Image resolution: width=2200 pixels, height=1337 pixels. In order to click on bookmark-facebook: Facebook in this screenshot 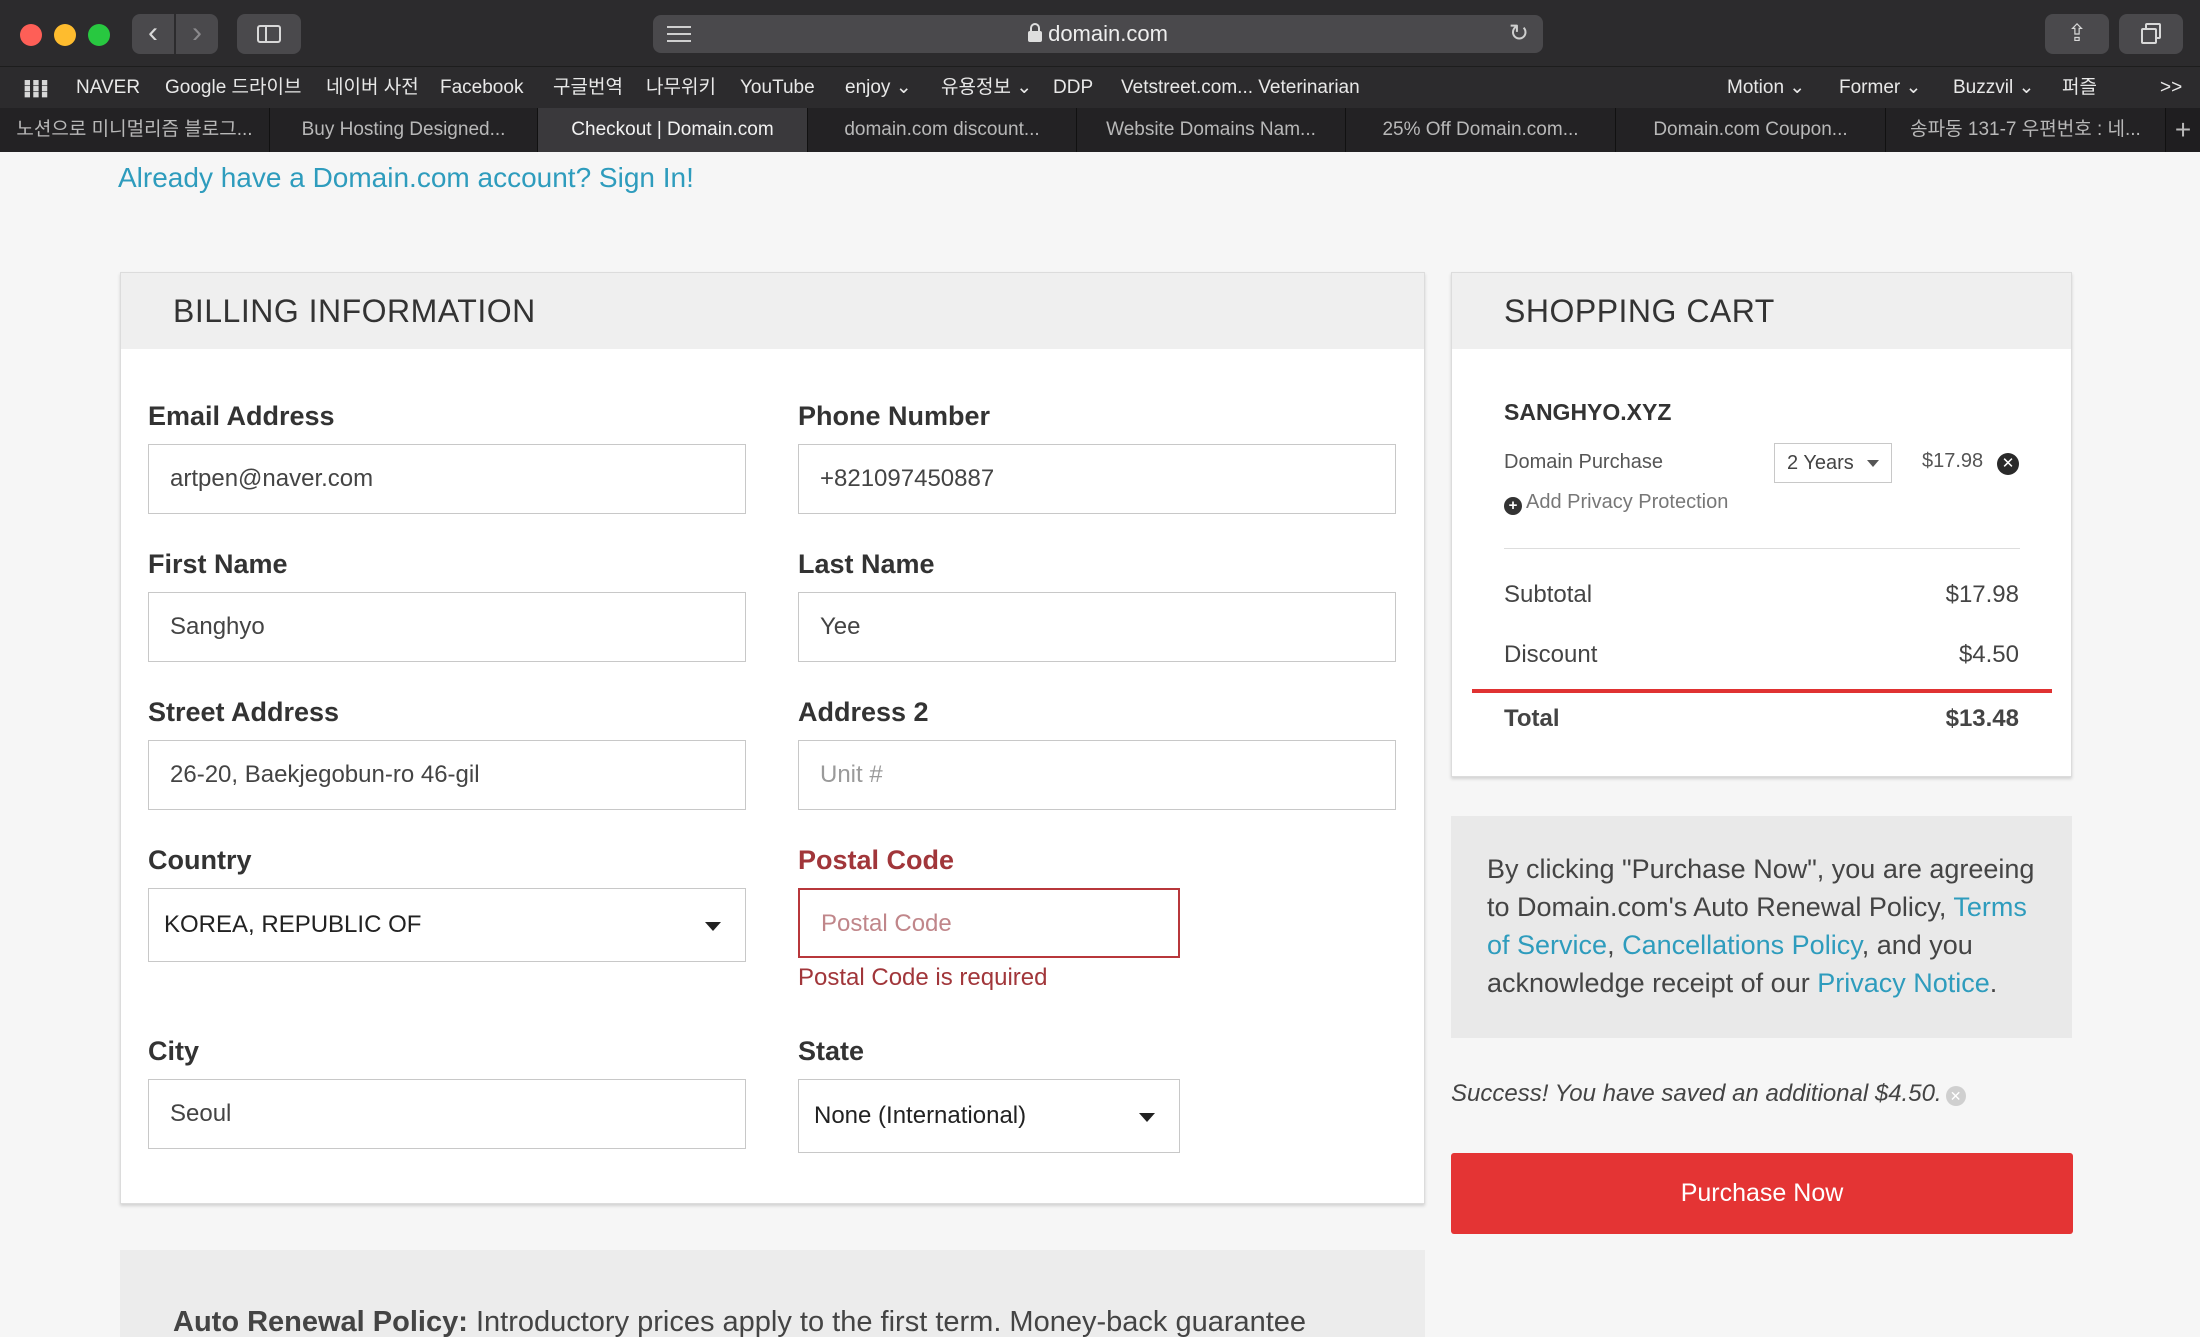, I will do `click(481, 88)`.